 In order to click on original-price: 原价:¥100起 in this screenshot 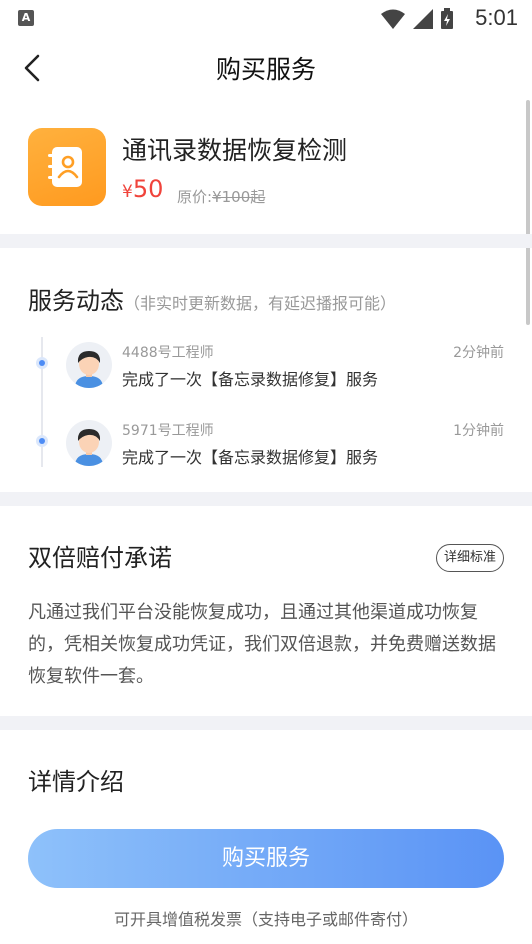, I will do `click(221, 196)`.